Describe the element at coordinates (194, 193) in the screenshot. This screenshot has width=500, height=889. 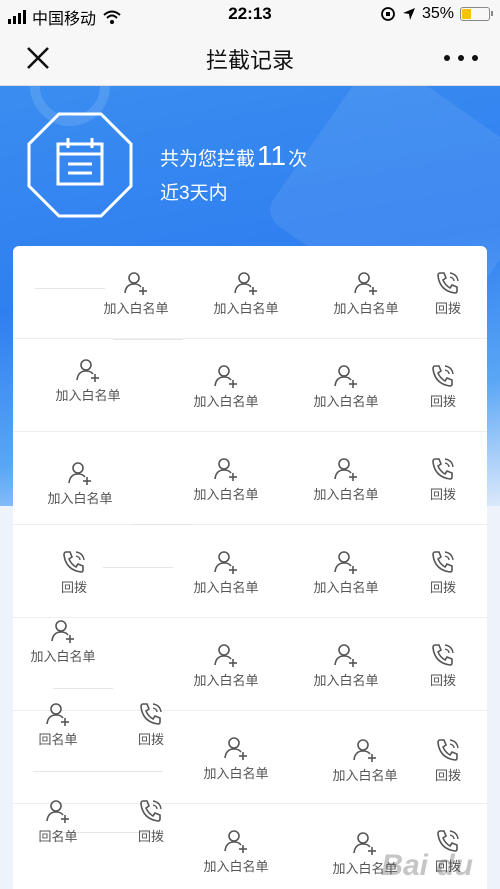
I see `time-range: 近3天内` at that location.